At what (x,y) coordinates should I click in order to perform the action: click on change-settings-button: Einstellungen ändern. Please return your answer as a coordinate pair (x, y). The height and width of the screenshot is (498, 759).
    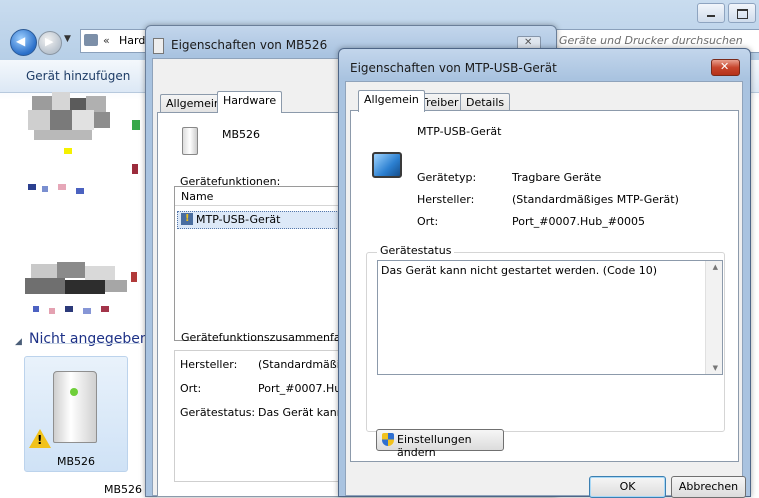
    Looking at the image, I should click on (440, 444).